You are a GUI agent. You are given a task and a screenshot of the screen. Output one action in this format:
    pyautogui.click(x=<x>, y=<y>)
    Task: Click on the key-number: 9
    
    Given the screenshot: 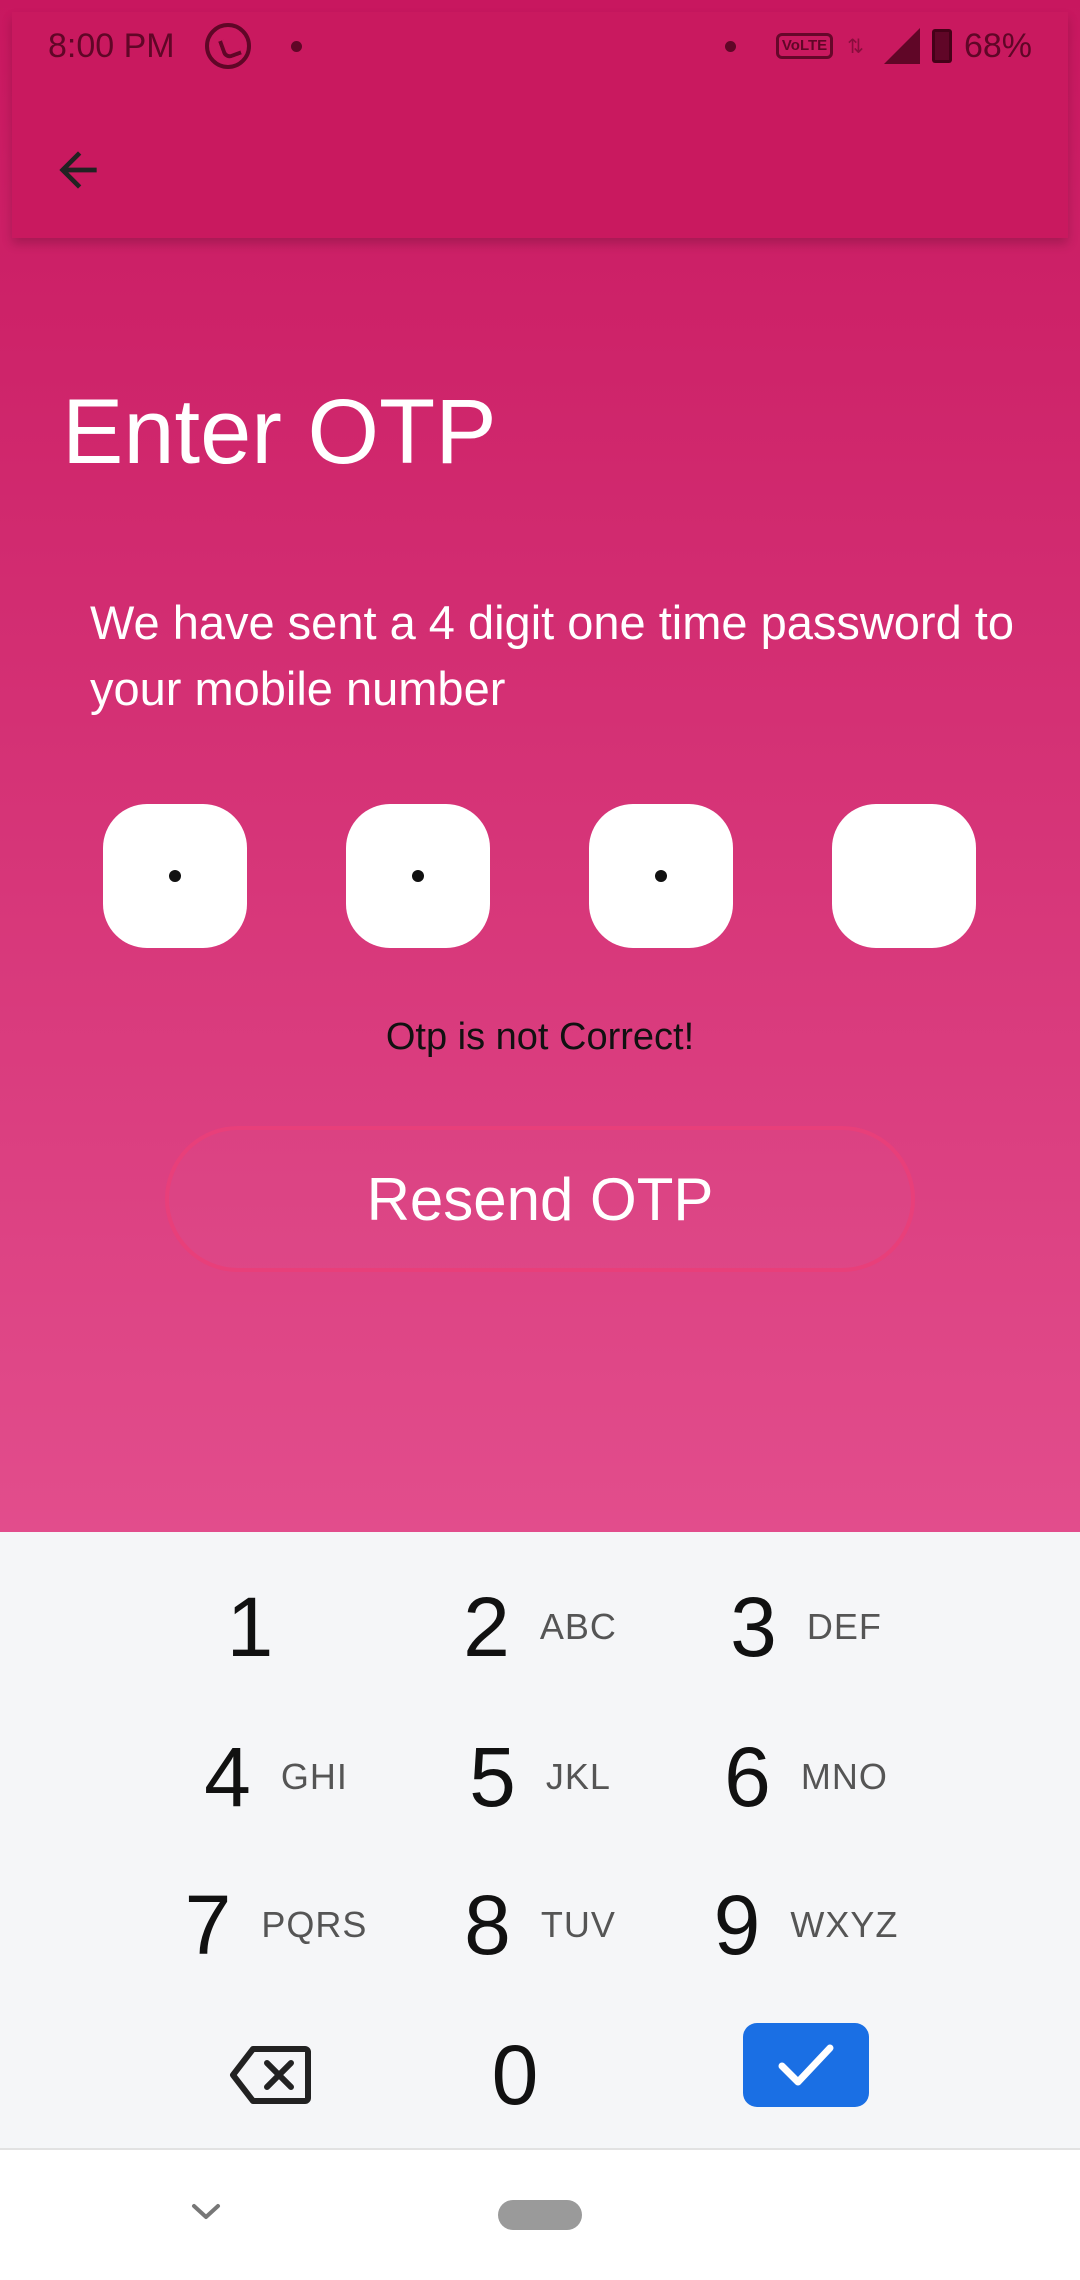 What is the action you would take?
    pyautogui.click(x=737, y=1924)
    